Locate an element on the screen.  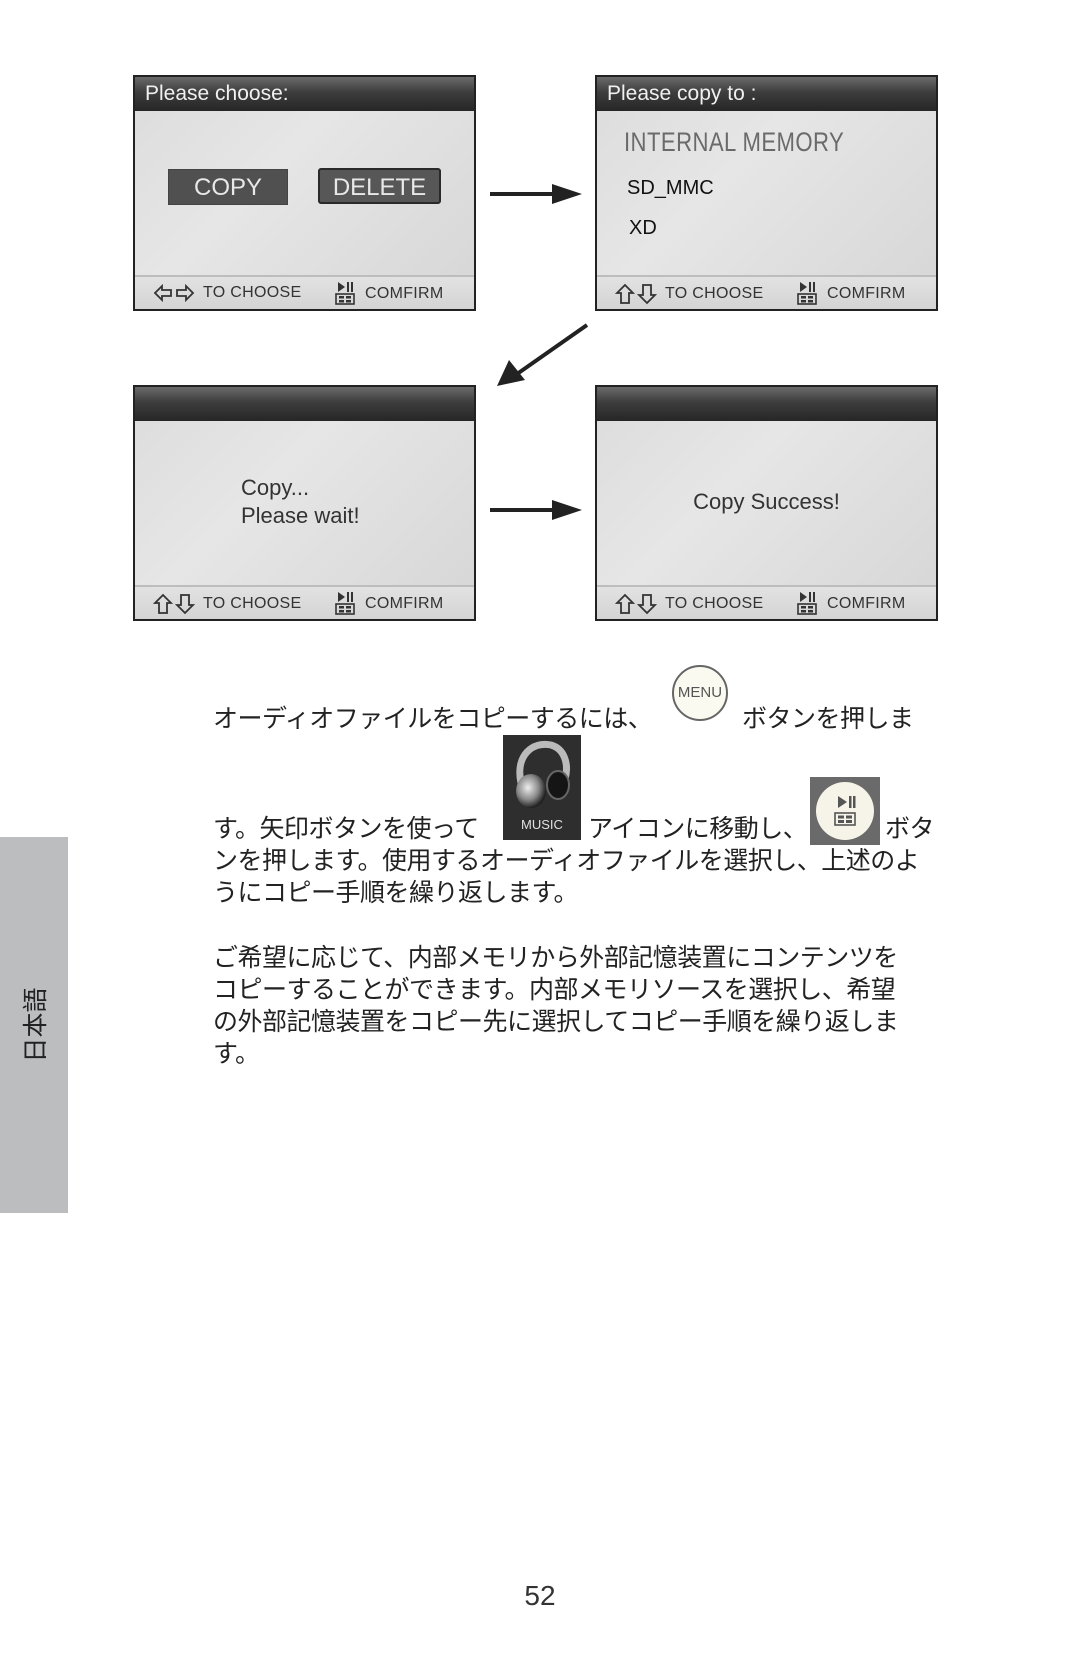
copying-message-line-2: Please wait! is located at coordinates (300, 515).